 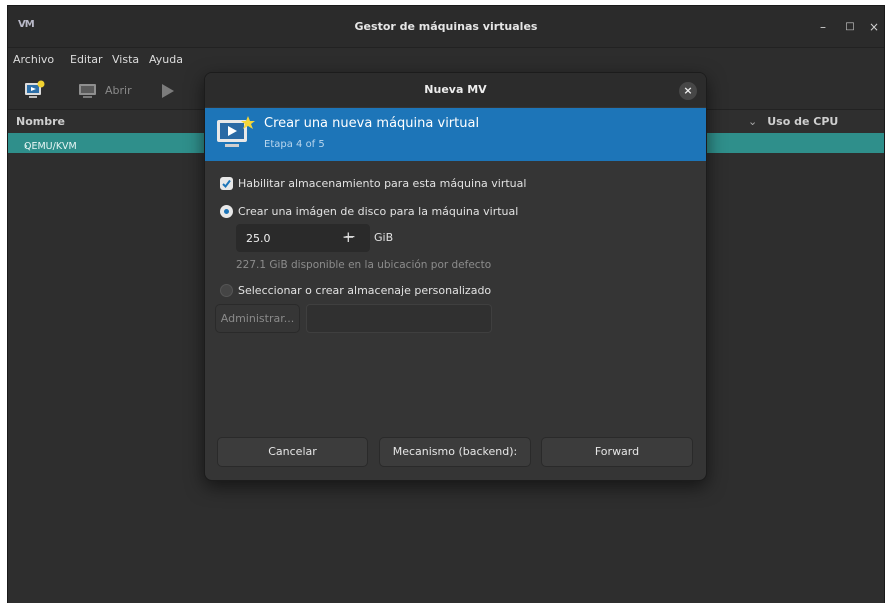 I want to click on open-label: Abrir, so click(x=118, y=90).